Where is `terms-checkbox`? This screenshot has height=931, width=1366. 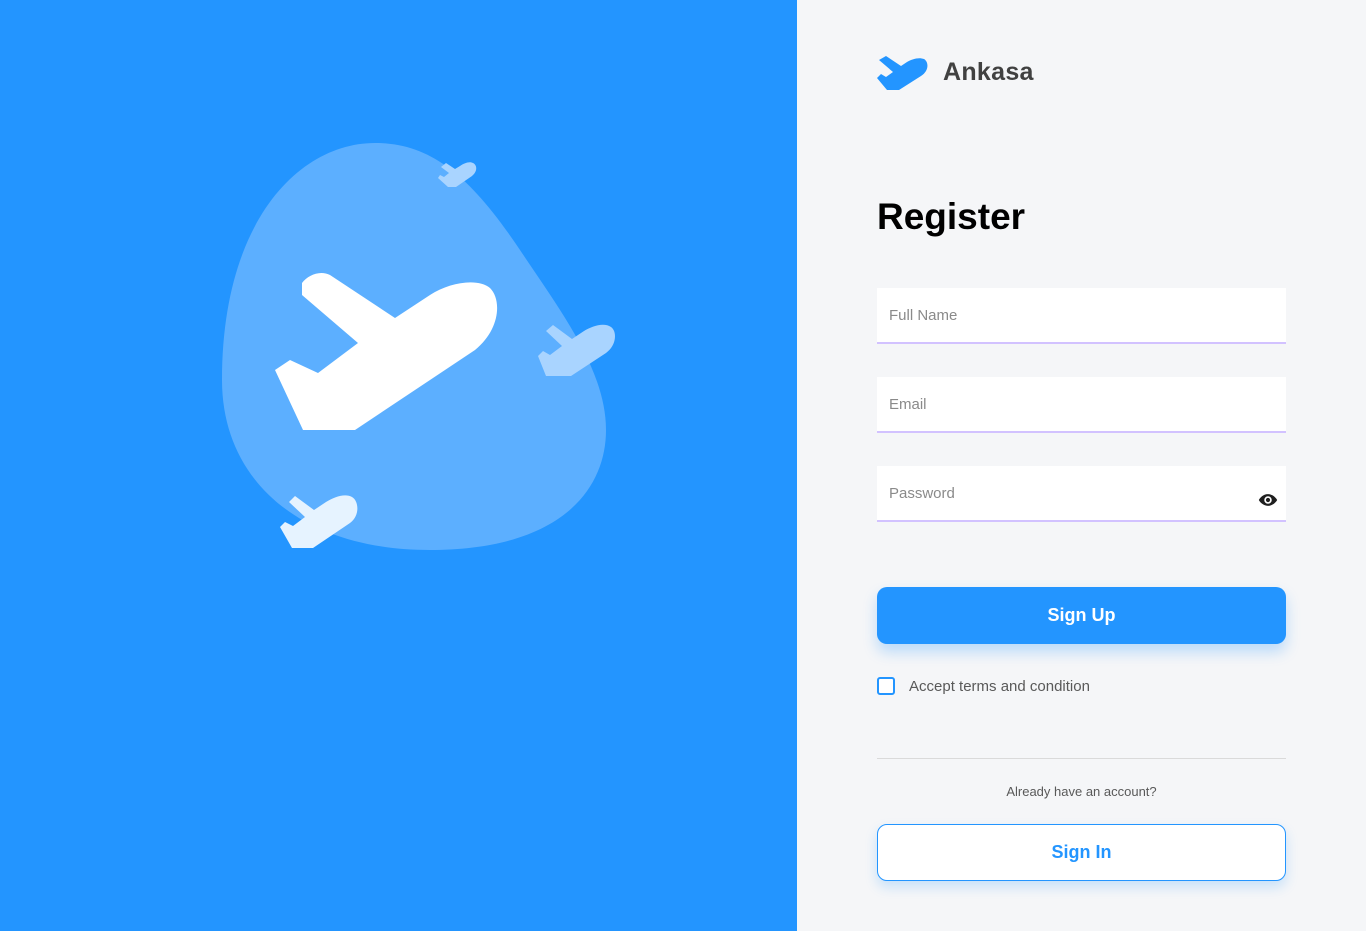 terms-checkbox is located at coordinates (886, 686).